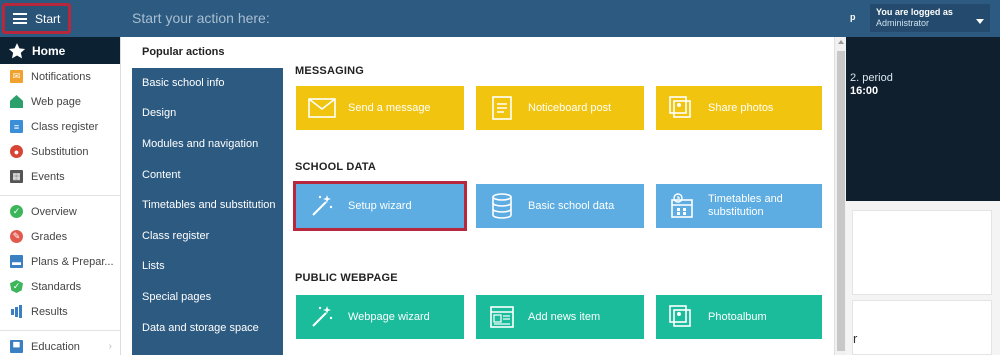  What do you see at coordinates (16, 126) in the screenshot?
I see `register-icon: ≡` at bounding box center [16, 126].